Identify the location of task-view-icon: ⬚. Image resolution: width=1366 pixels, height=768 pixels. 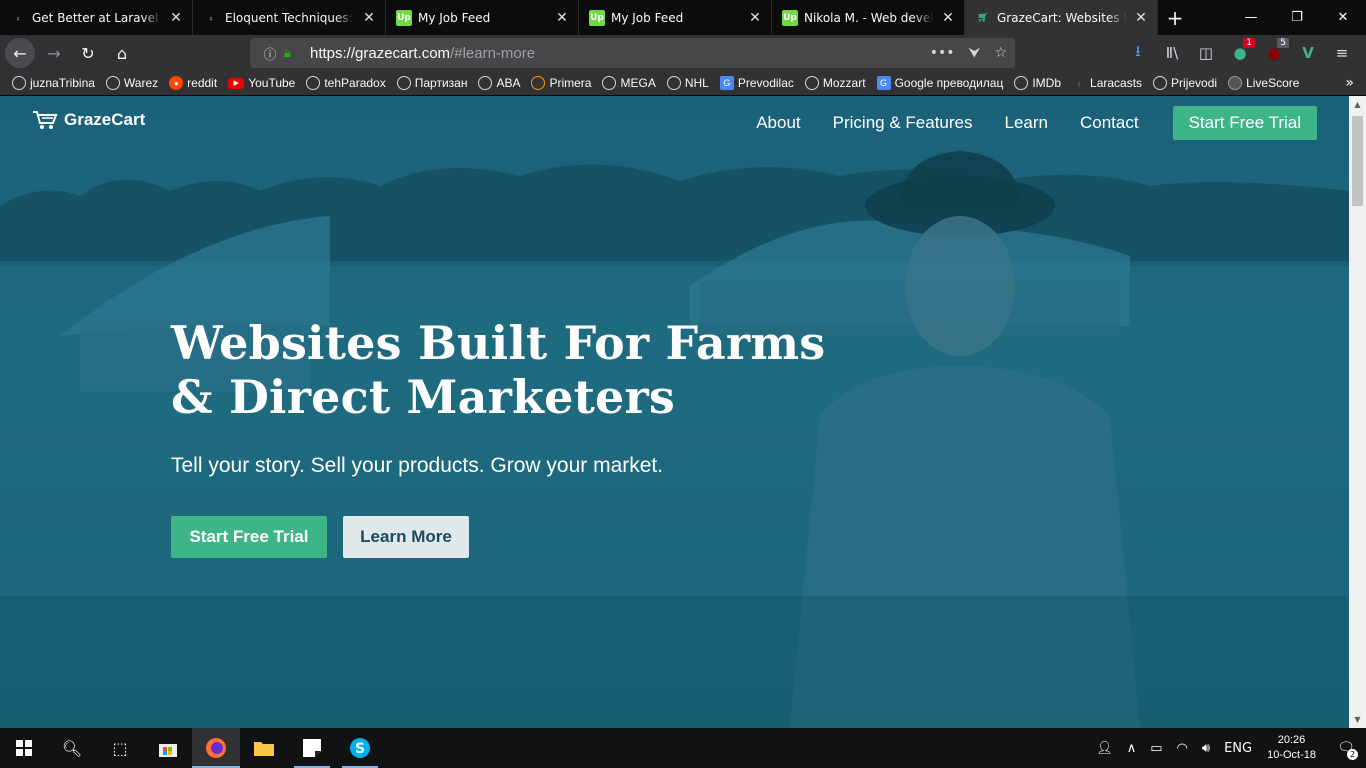
(120, 748).